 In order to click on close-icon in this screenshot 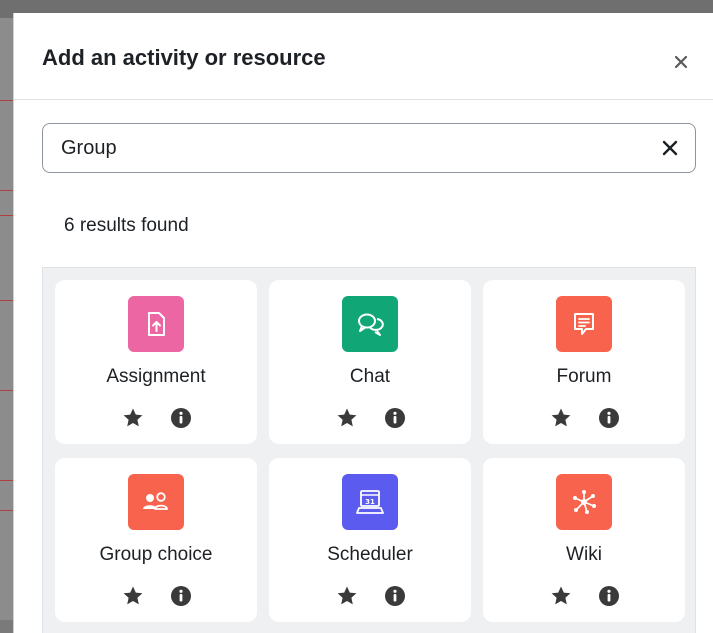, I will do `click(681, 62)`.